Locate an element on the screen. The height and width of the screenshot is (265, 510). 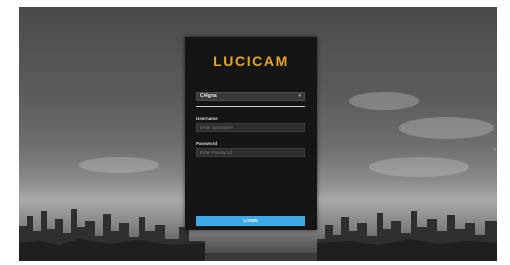
chevron-down-icon: ▾ is located at coordinates (299, 96).